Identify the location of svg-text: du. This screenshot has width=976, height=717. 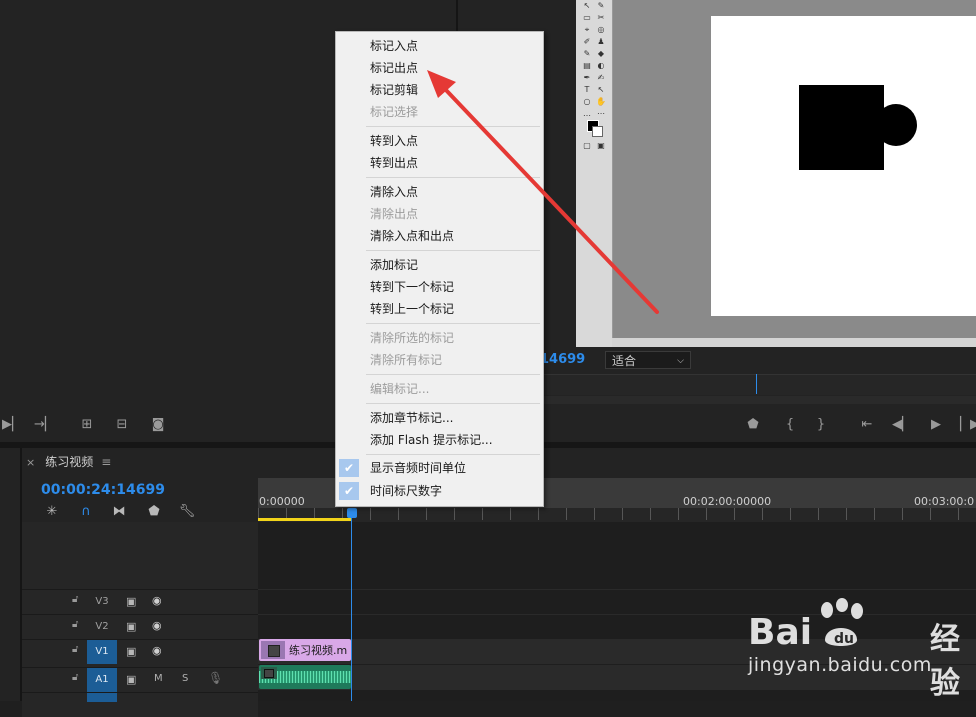
(844, 639).